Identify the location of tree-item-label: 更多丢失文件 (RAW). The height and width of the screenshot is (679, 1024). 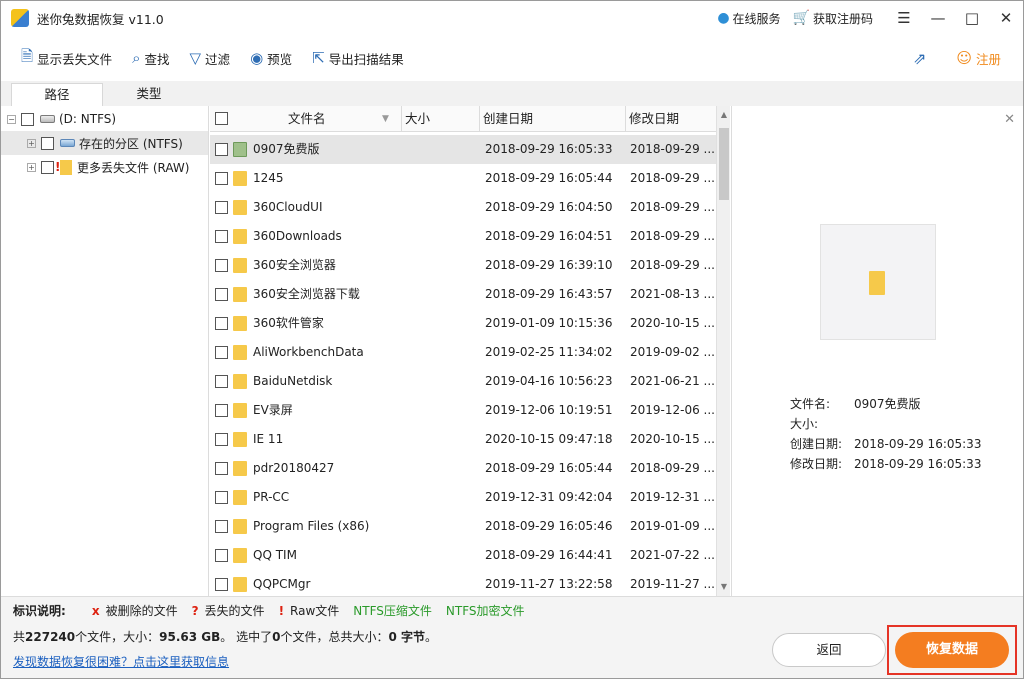
(133, 167).